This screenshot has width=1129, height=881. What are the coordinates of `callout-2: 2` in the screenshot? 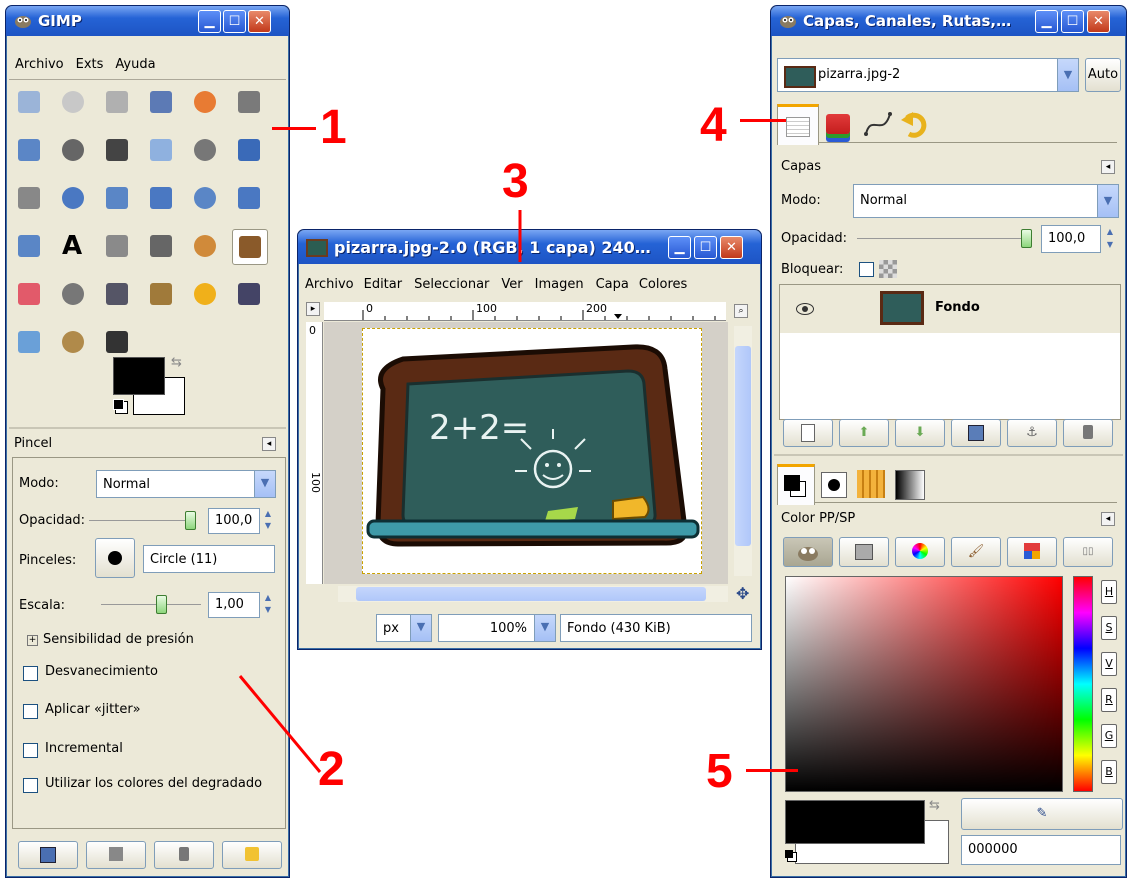 It's located at (331, 769).